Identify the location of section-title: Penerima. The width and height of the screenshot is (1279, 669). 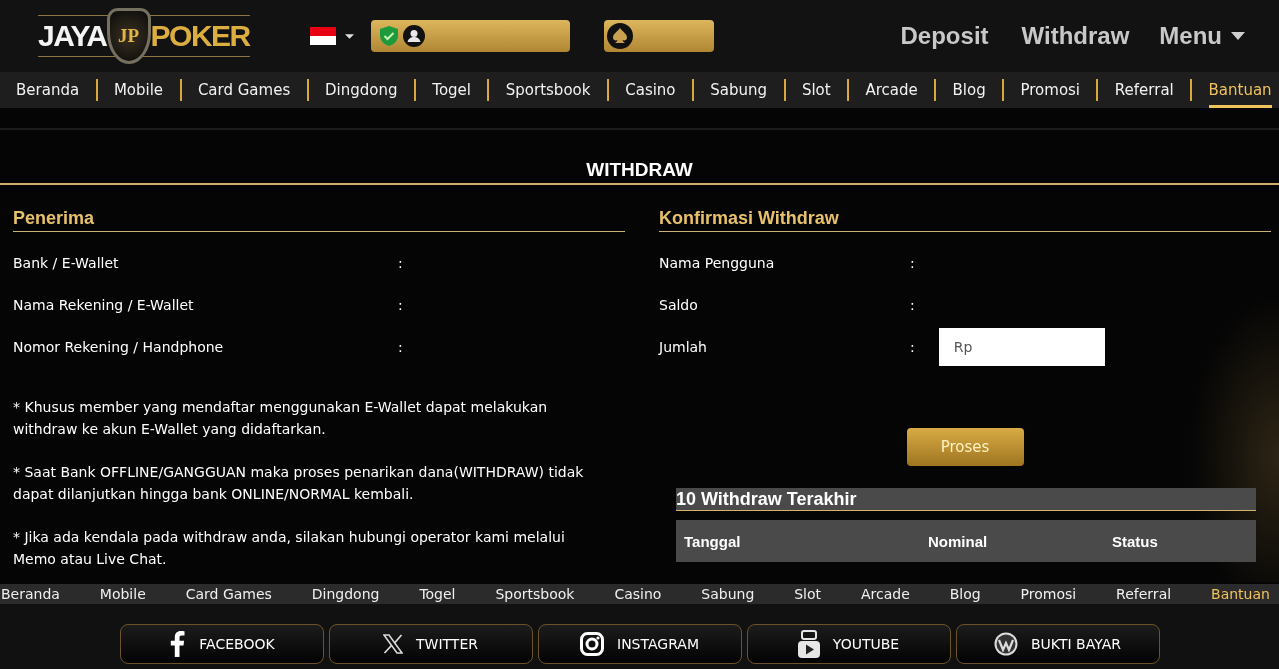
(54, 218).